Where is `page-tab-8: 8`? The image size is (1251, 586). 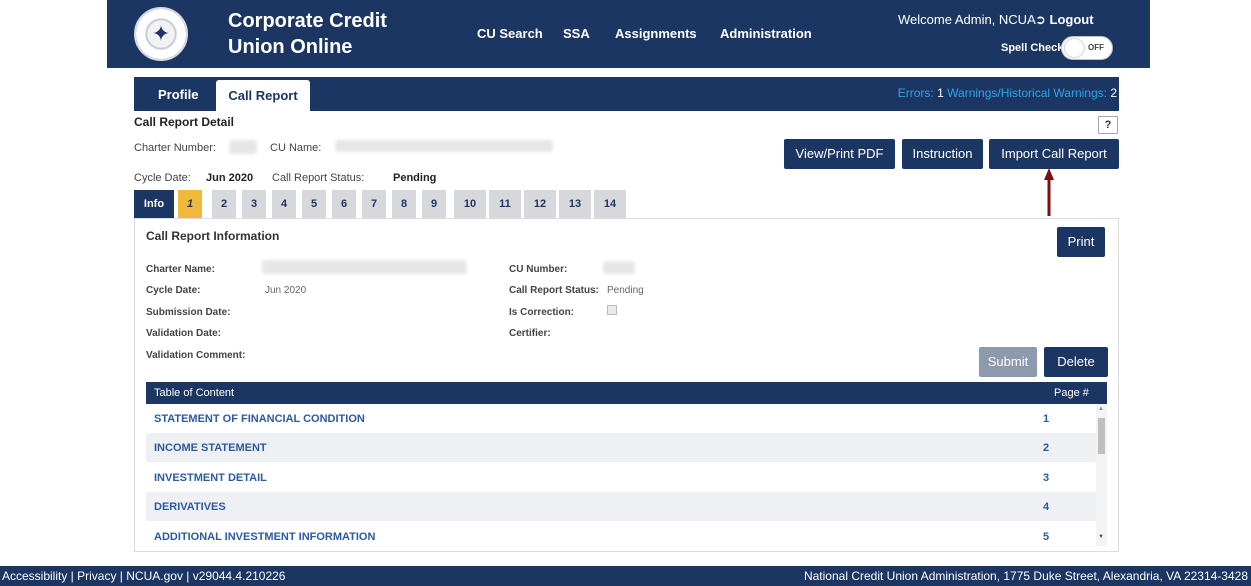 page-tab-8: 8 is located at coordinates (404, 204).